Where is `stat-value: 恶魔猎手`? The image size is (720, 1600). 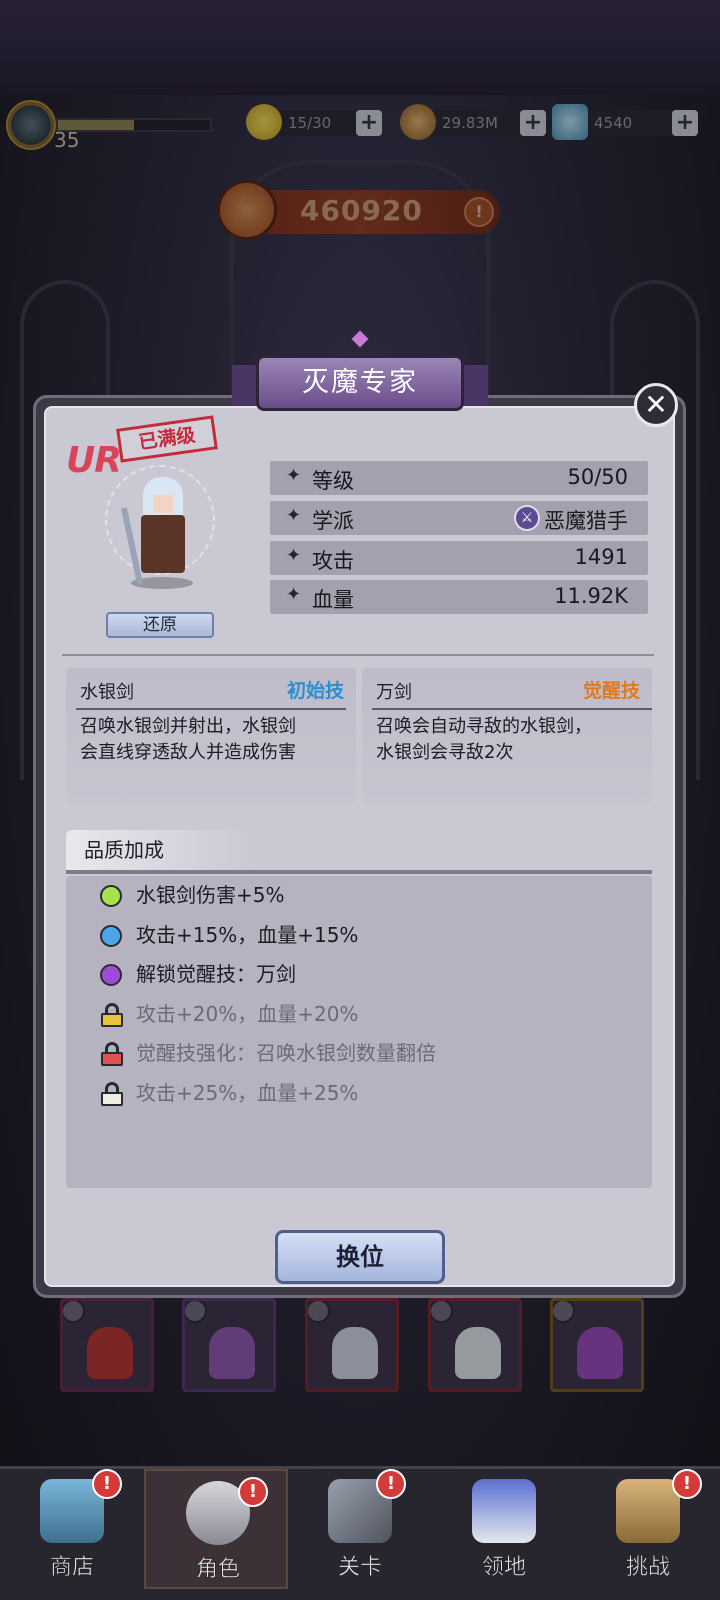
stat-value: 恶魔猎手 is located at coordinates (586, 521).